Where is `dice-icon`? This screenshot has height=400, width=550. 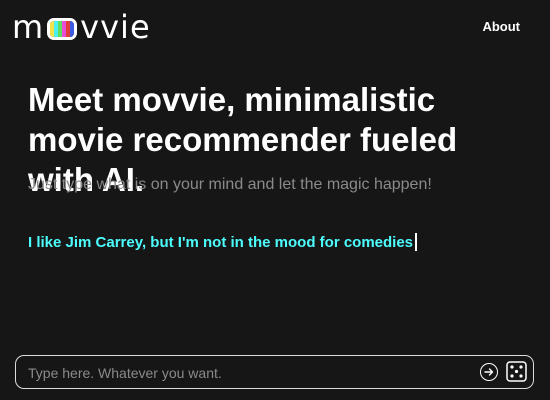 dice-icon is located at coordinates (516, 371).